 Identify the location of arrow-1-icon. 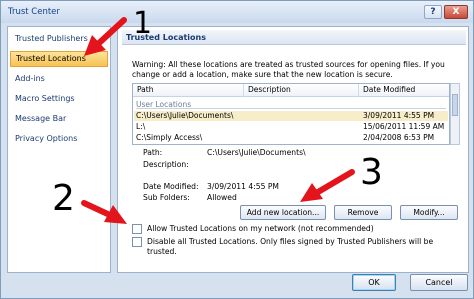
(105, 36).